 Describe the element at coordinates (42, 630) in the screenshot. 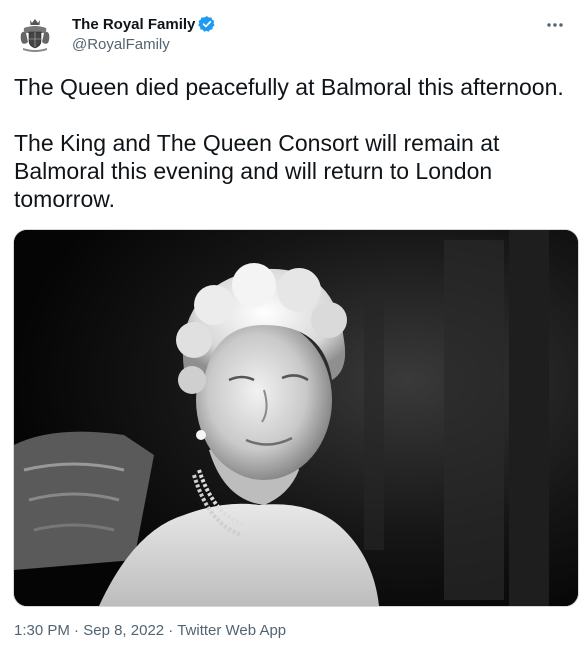

I see `tweet-time: 1:30 PM` at that location.